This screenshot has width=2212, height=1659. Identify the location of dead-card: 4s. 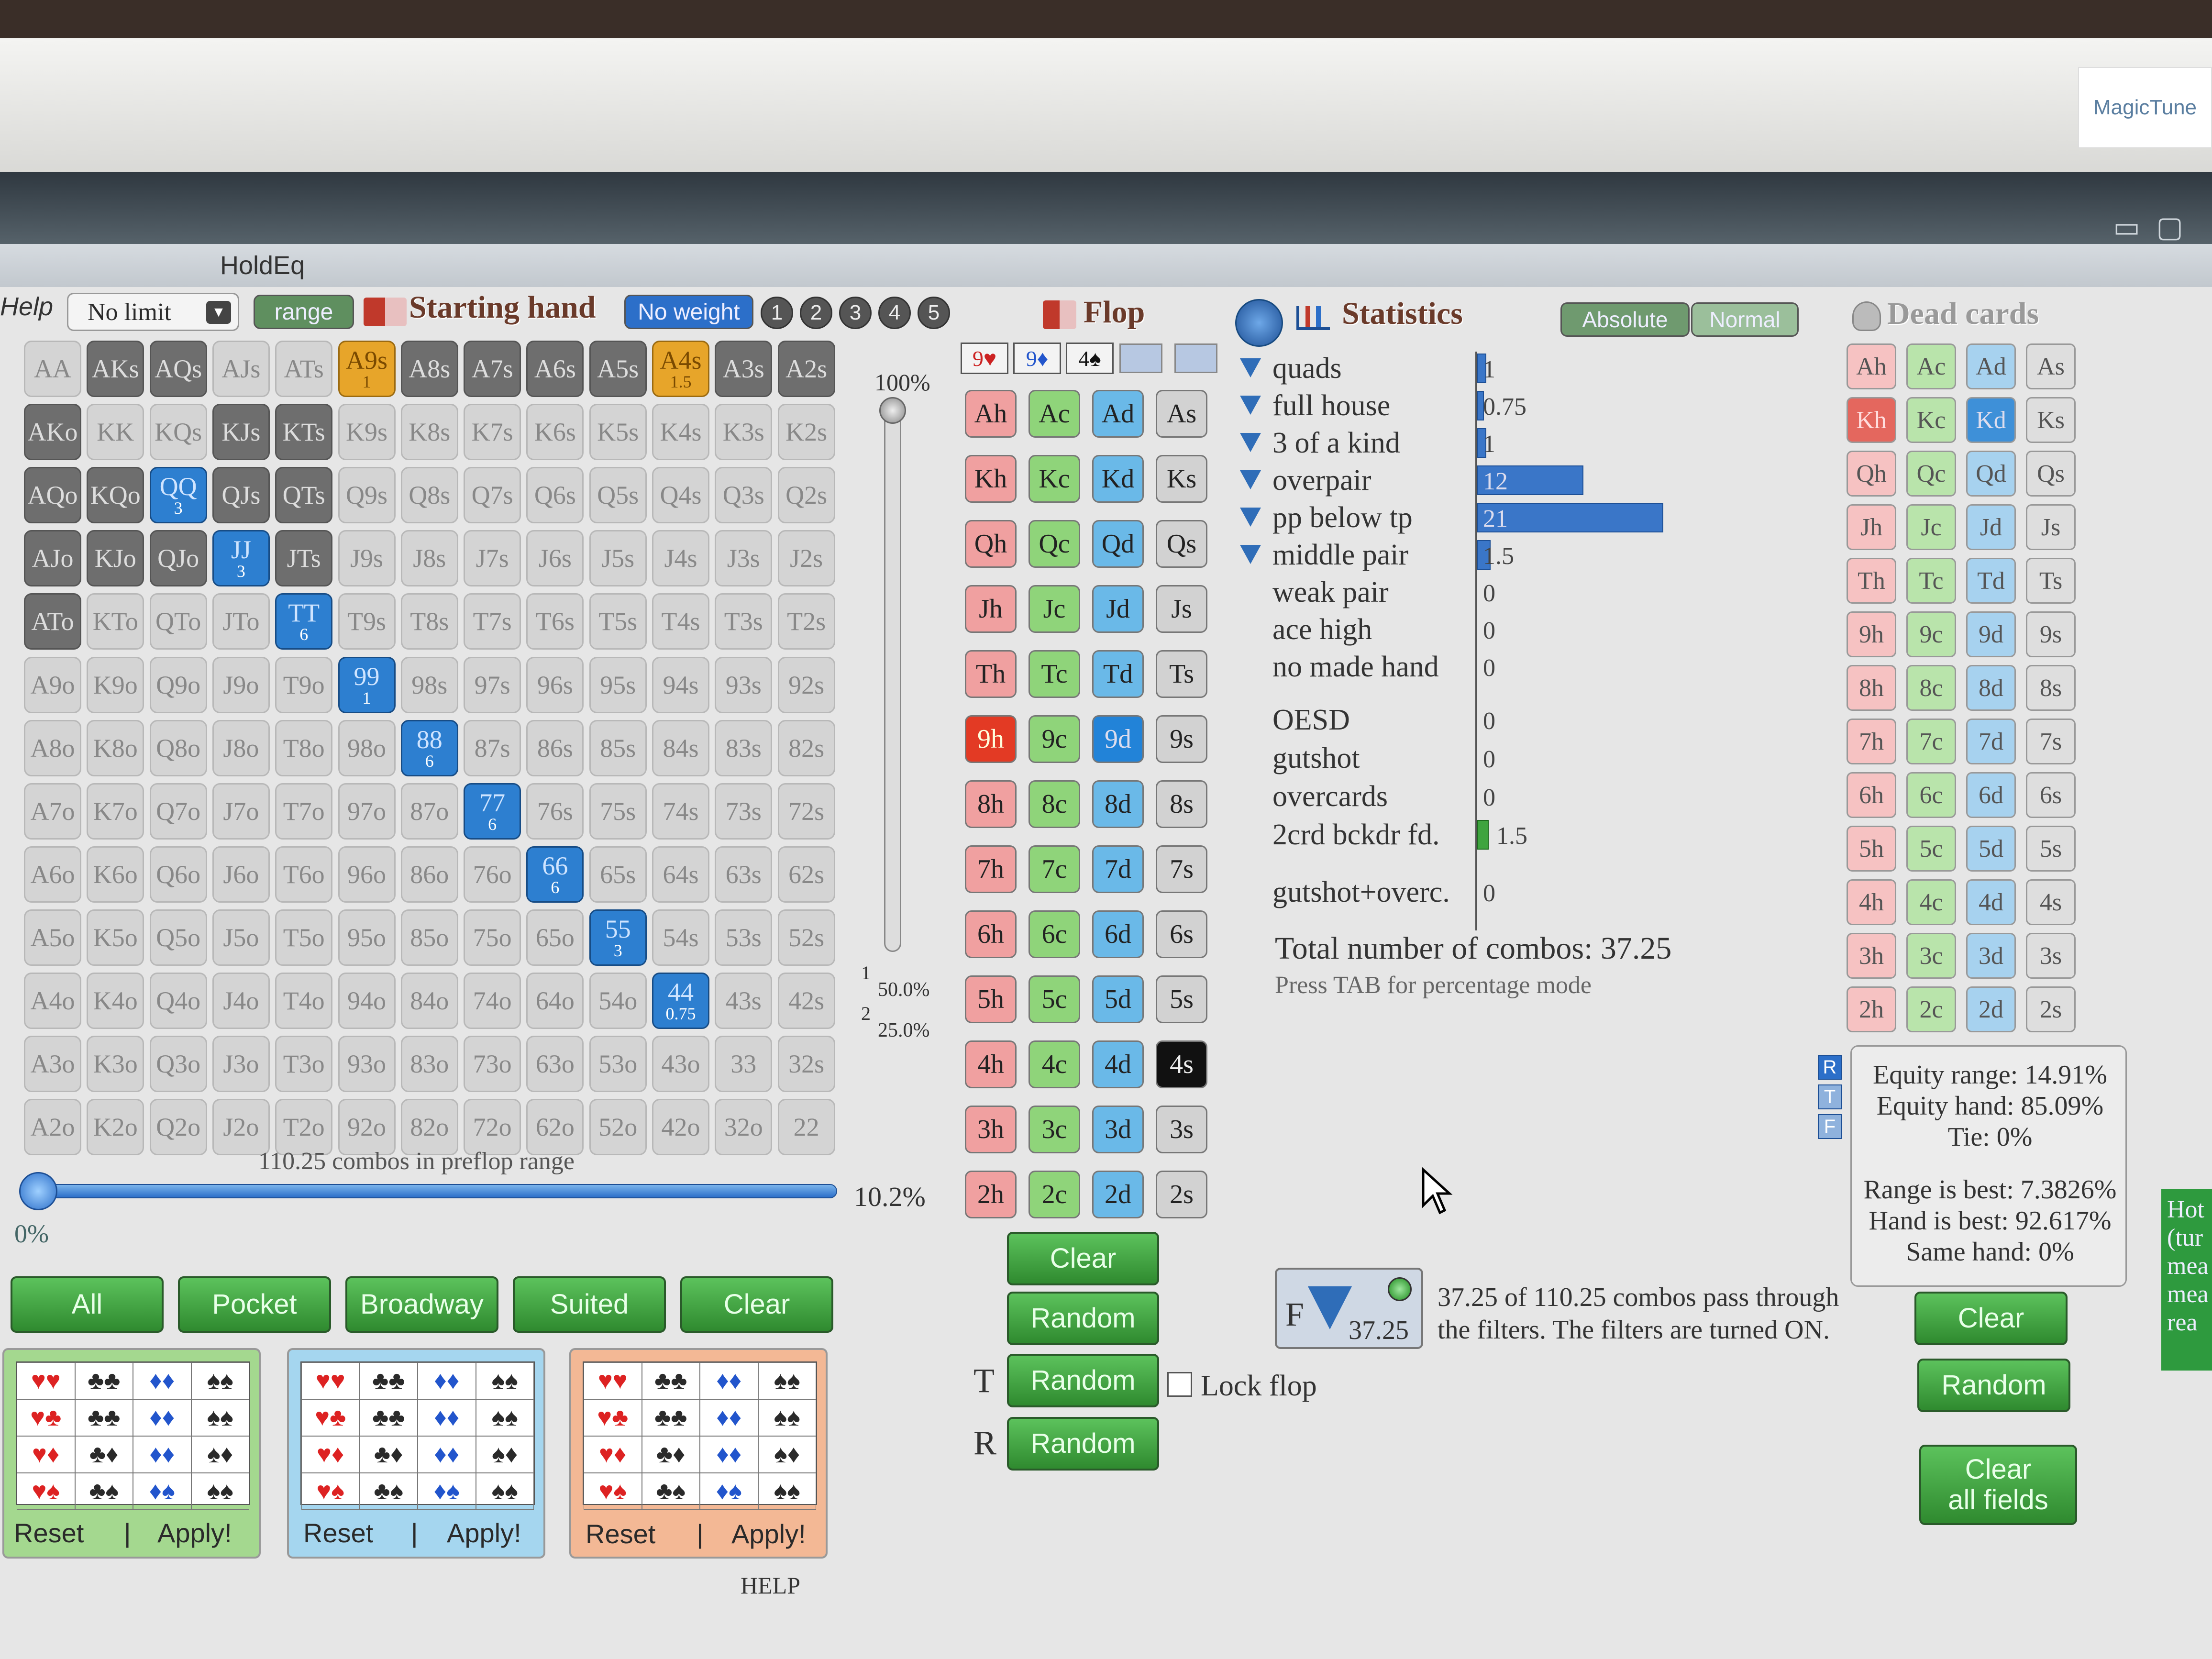
(2051, 902).